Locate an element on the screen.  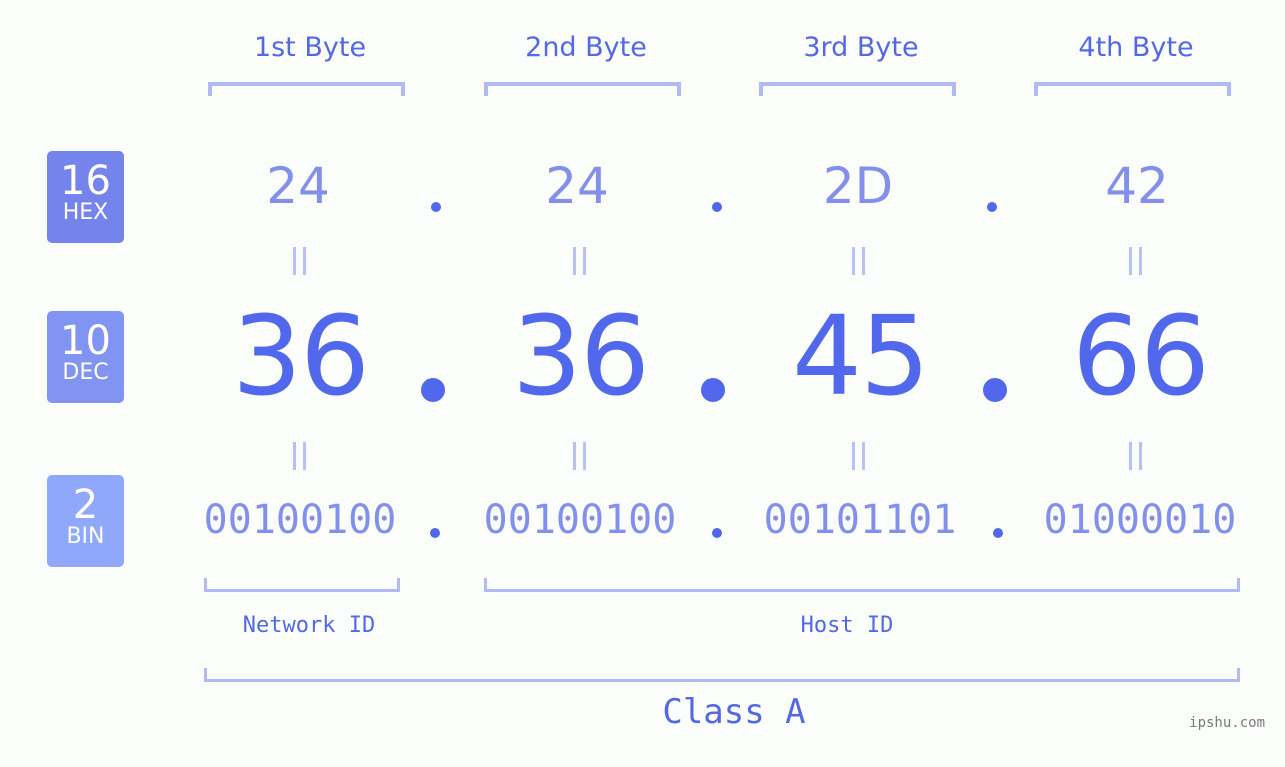
hex-badge: 16 HEX is located at coordinates (85, 197).